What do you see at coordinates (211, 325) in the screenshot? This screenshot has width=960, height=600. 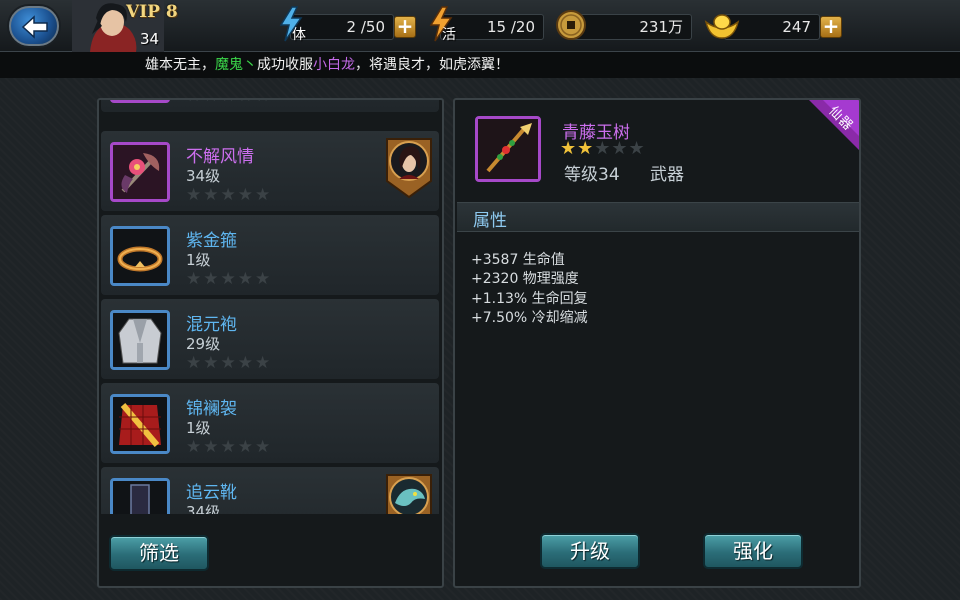 I see `item-name: 混元袍` at bounding box center [211, 325].